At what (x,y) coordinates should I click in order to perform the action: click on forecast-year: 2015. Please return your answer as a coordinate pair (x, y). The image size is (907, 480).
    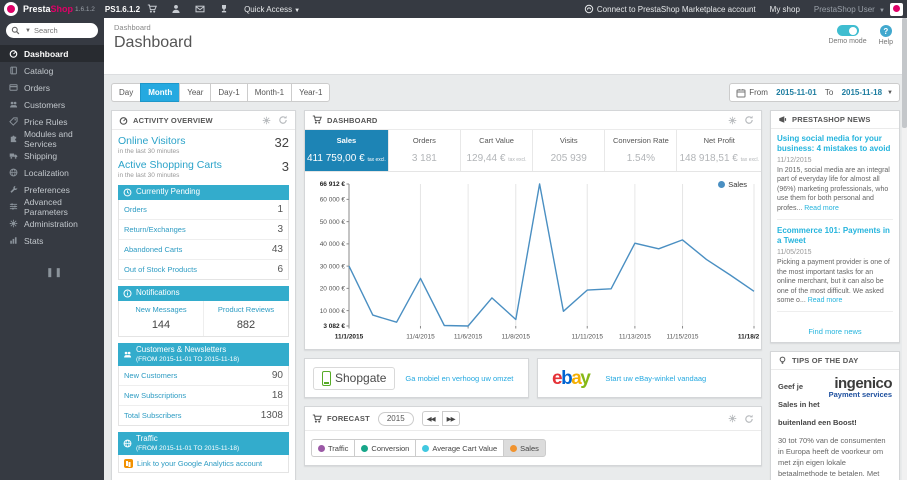
    Looking at the image, I should click on (395, 418).